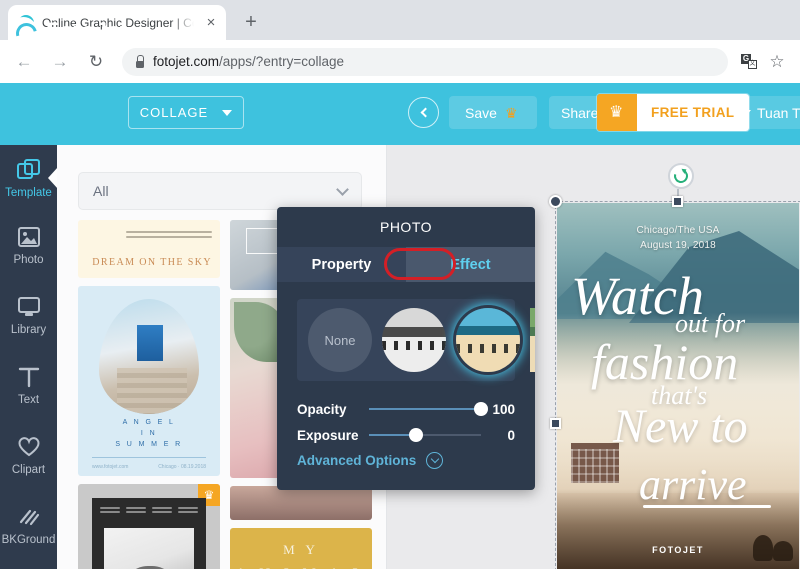 This screenshot has height=569, width=800. I want to click on share-button-label: Share, so click(580, 112).